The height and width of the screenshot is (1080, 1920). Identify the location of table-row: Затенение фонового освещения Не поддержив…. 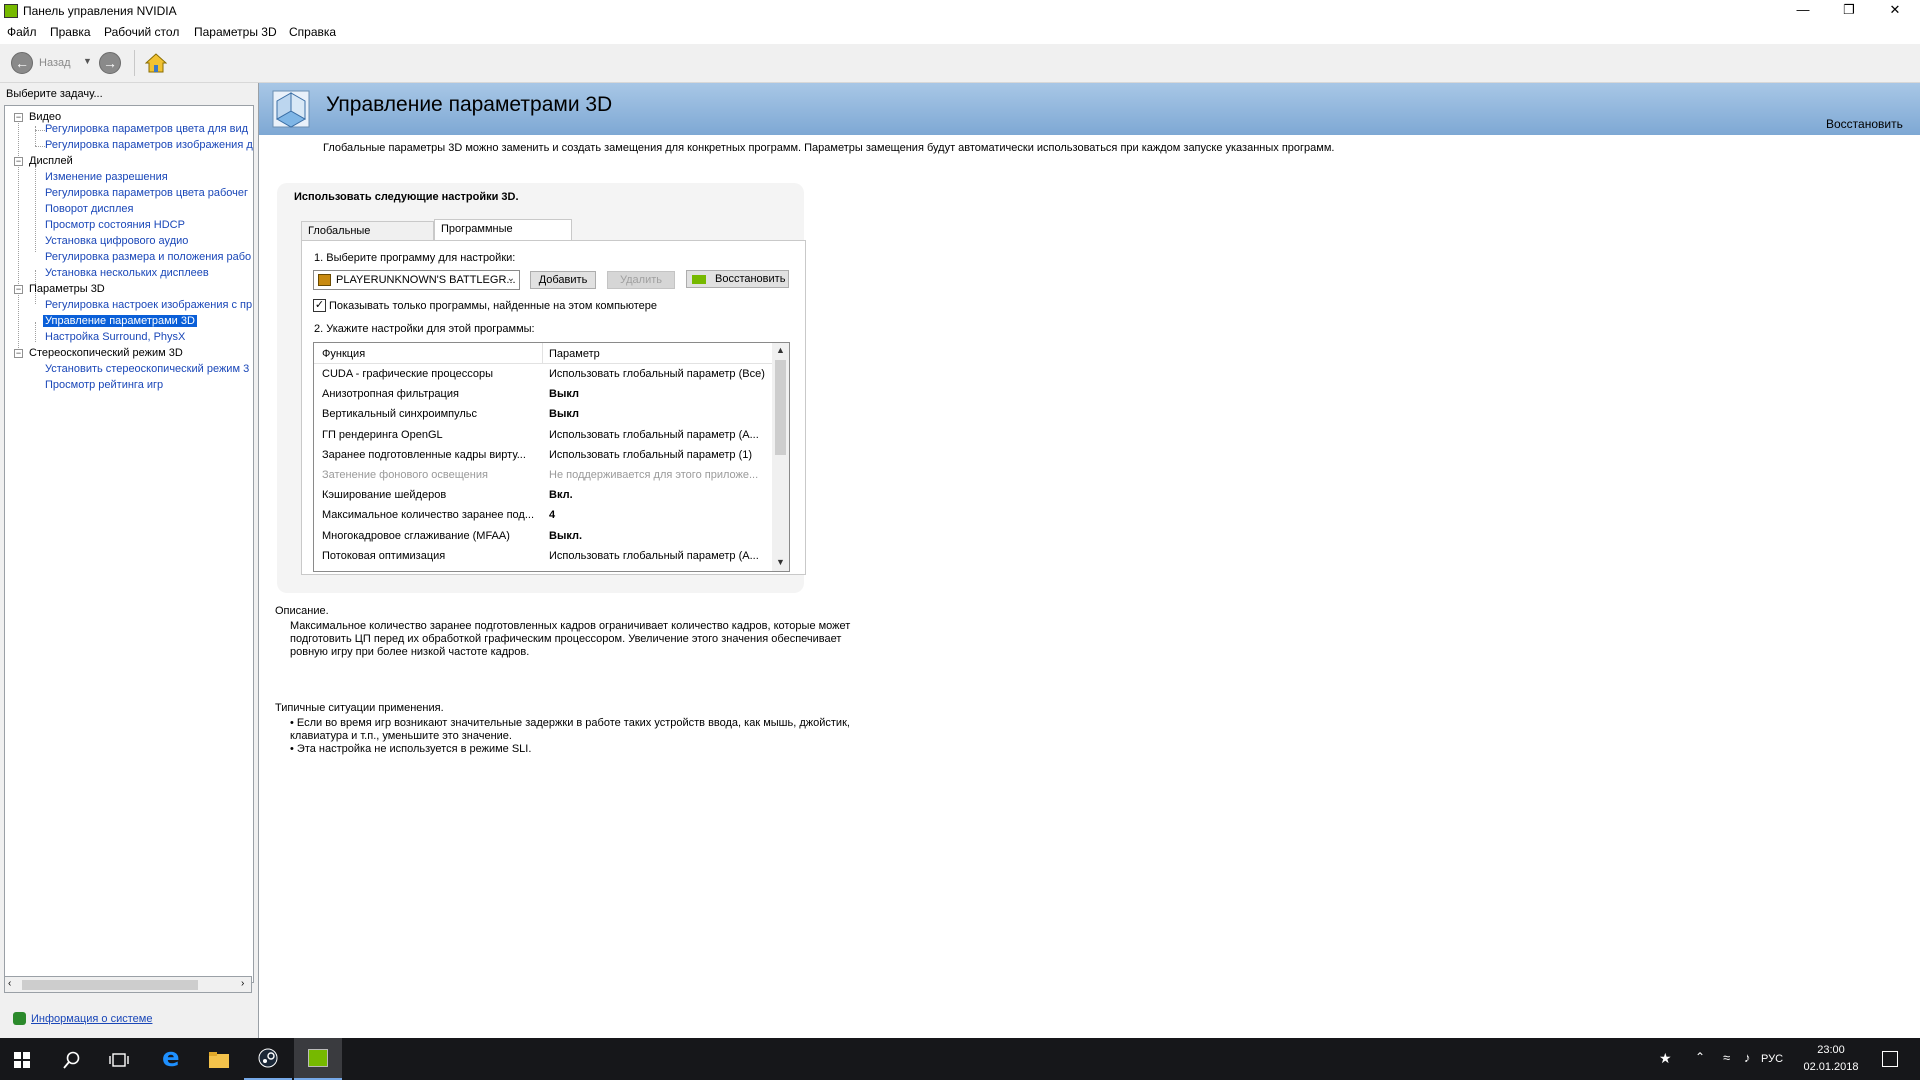
(544, 476).